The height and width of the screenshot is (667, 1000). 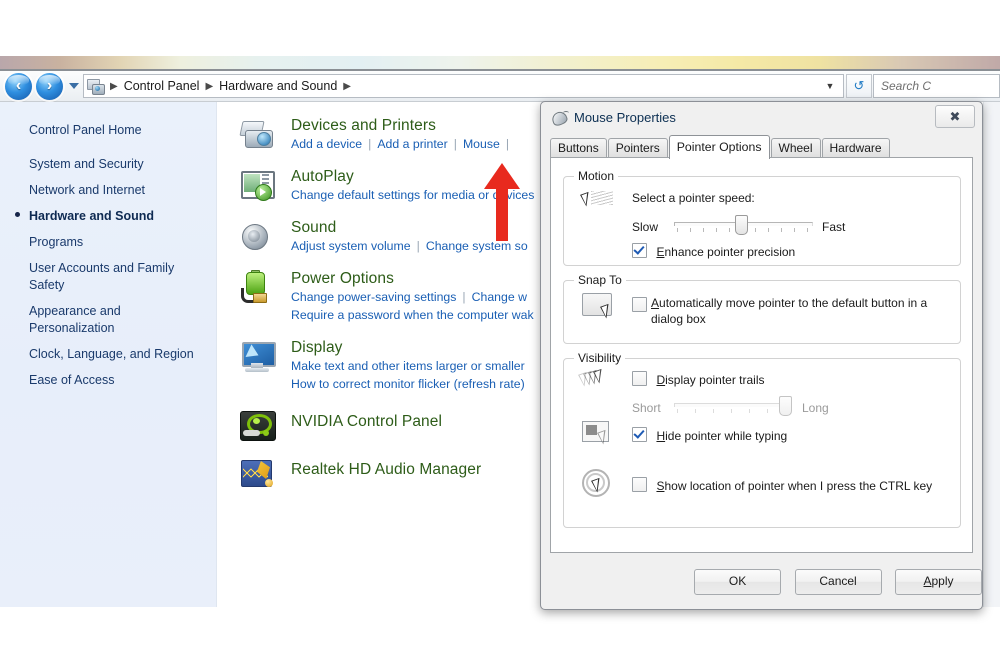 What do you see at coordinates (412, 144) in the screenshot?
I see `link-add-a-printer: Add a printer` at bounding box center [412, 144].